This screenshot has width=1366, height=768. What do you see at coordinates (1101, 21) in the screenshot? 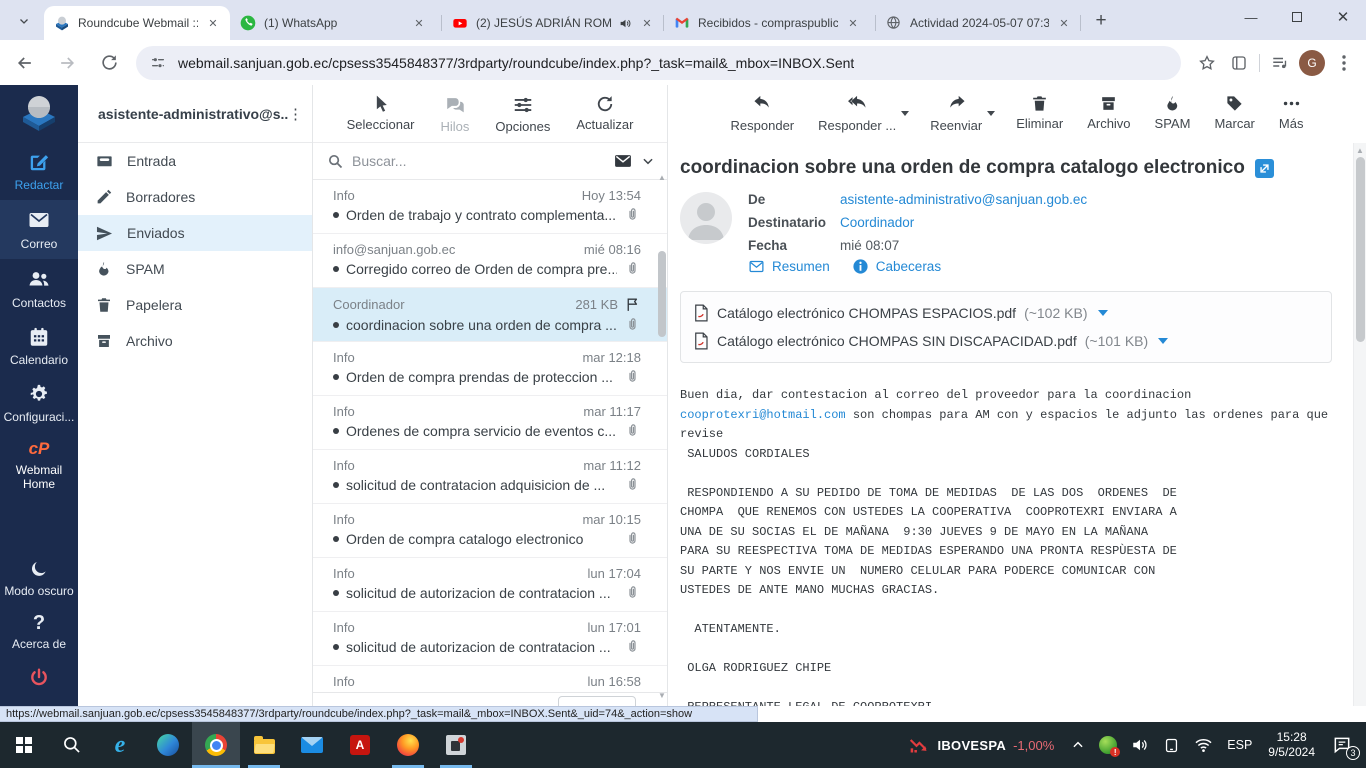
I see `new-tab-button: +` at bounding box center [1101, 21].